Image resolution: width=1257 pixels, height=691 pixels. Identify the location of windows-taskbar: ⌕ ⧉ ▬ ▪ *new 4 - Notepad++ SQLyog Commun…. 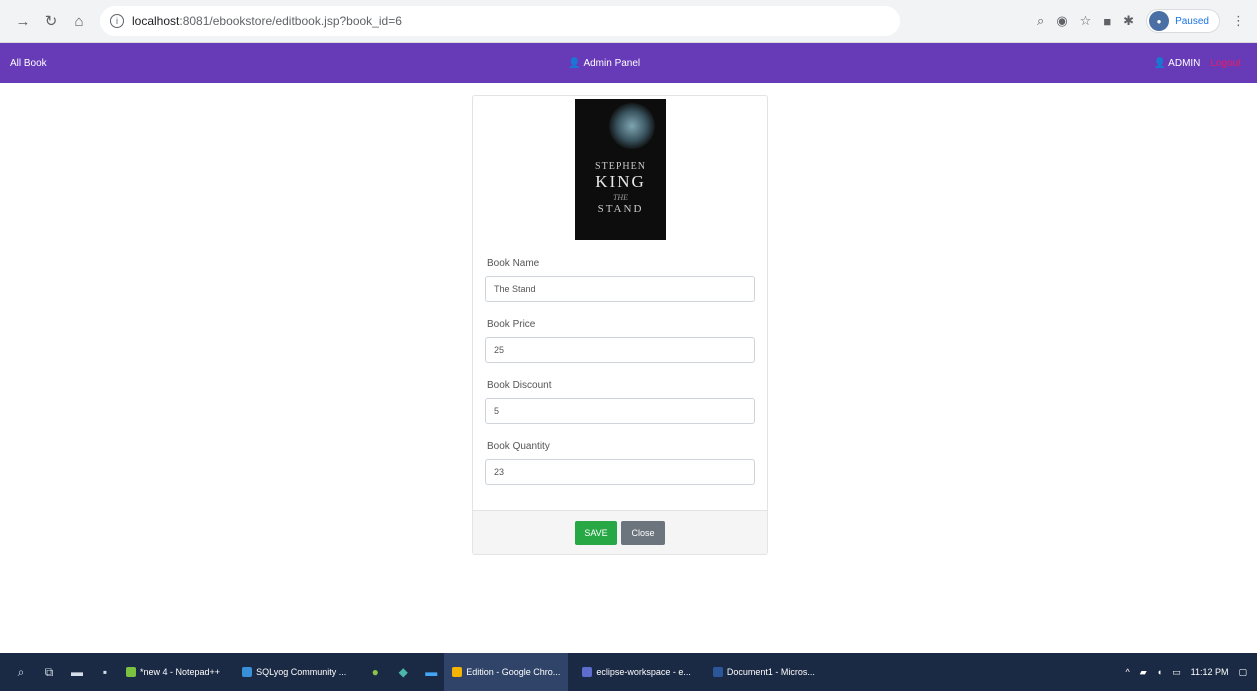
(628, 672).